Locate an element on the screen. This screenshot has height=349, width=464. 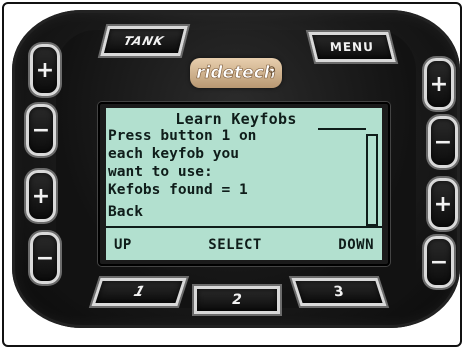
menu-button: MENU is located at coordinates (352, 47).